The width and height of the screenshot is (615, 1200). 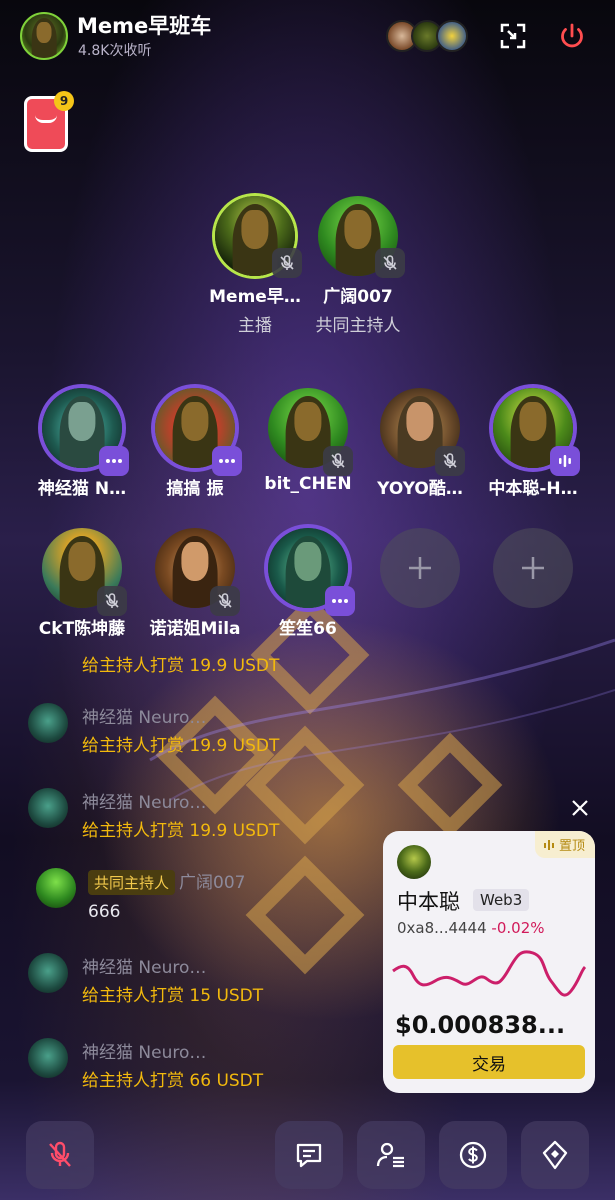 I want to click on price-change: -0.02%, so click(x=518, y=928).